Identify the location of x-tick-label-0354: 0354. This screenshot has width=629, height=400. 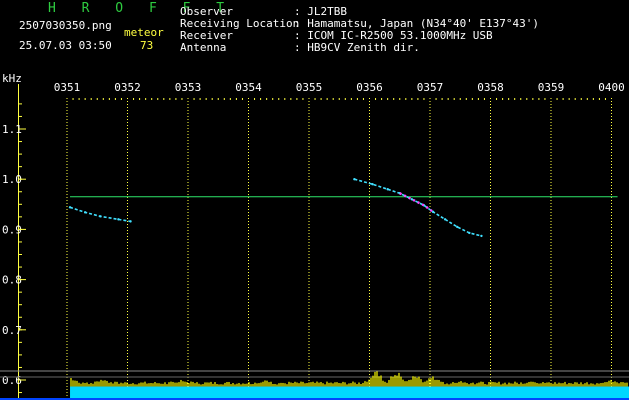
(248, 87).